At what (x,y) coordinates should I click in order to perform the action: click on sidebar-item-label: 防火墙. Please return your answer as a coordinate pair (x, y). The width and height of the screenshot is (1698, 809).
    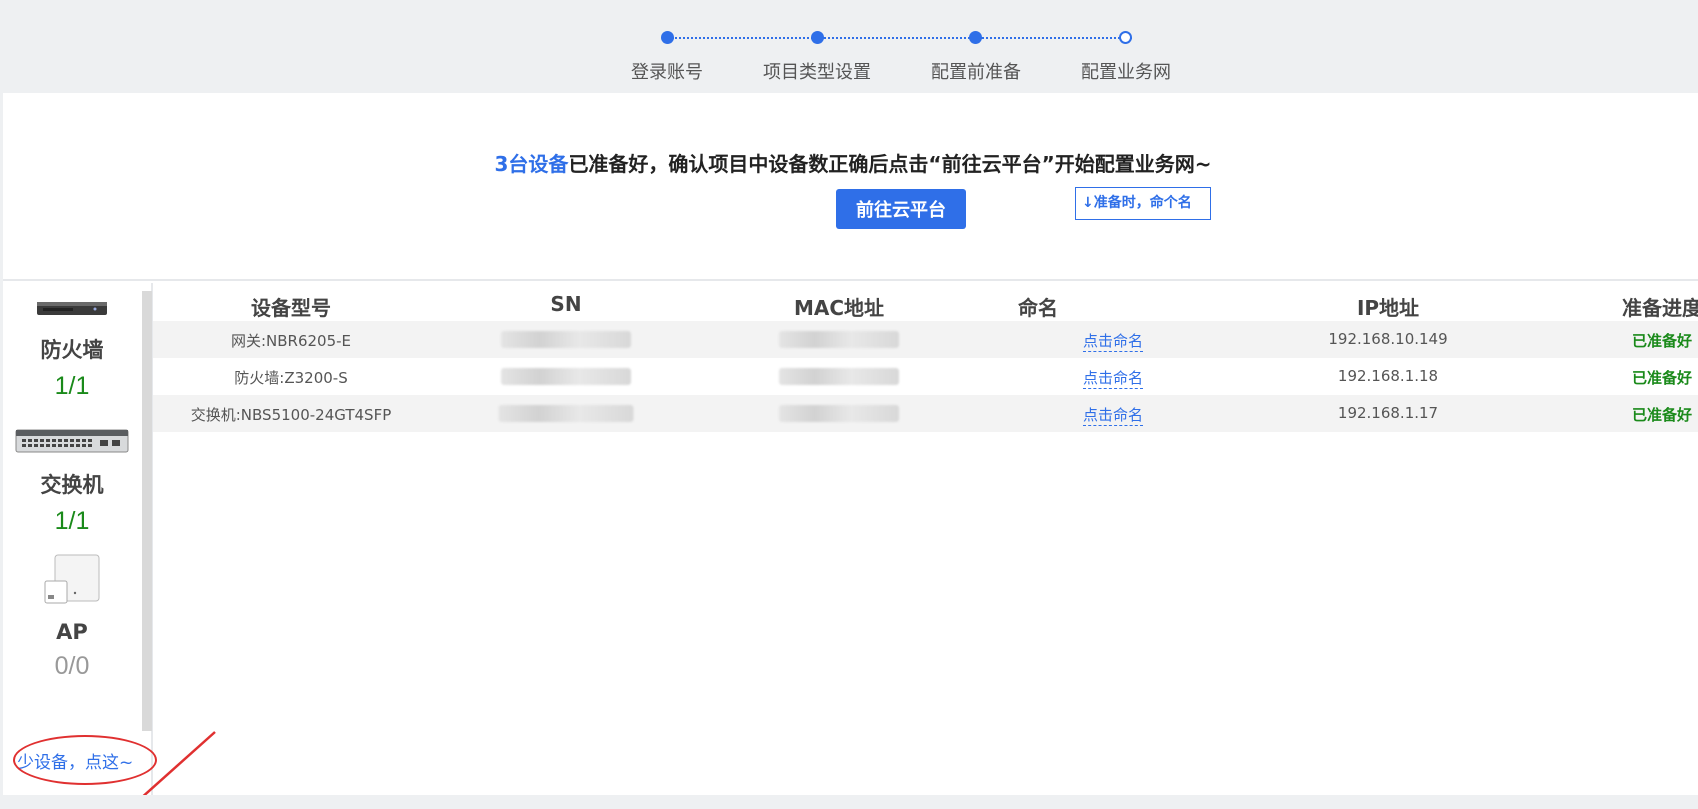
    Looking at the image, I should click on (72, 350).